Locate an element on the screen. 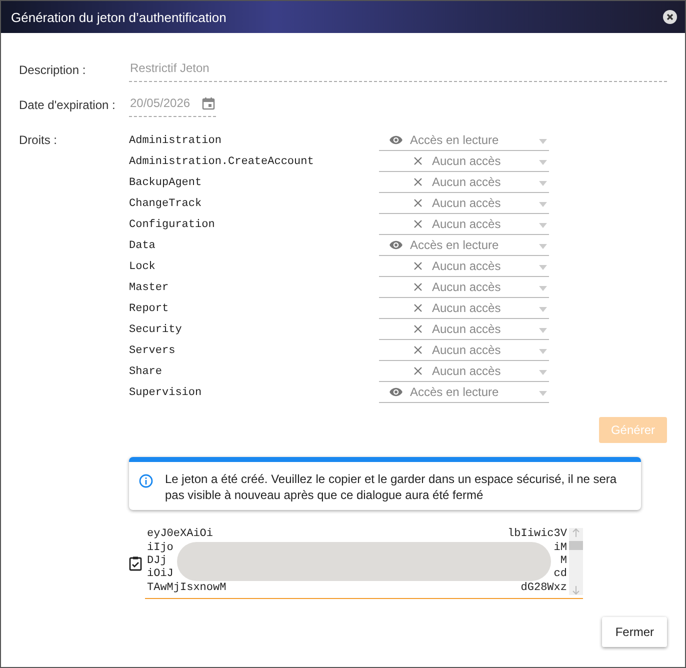 This screenshot has width=686, height=668. calendar-icon is located at coordinates (209, 103).